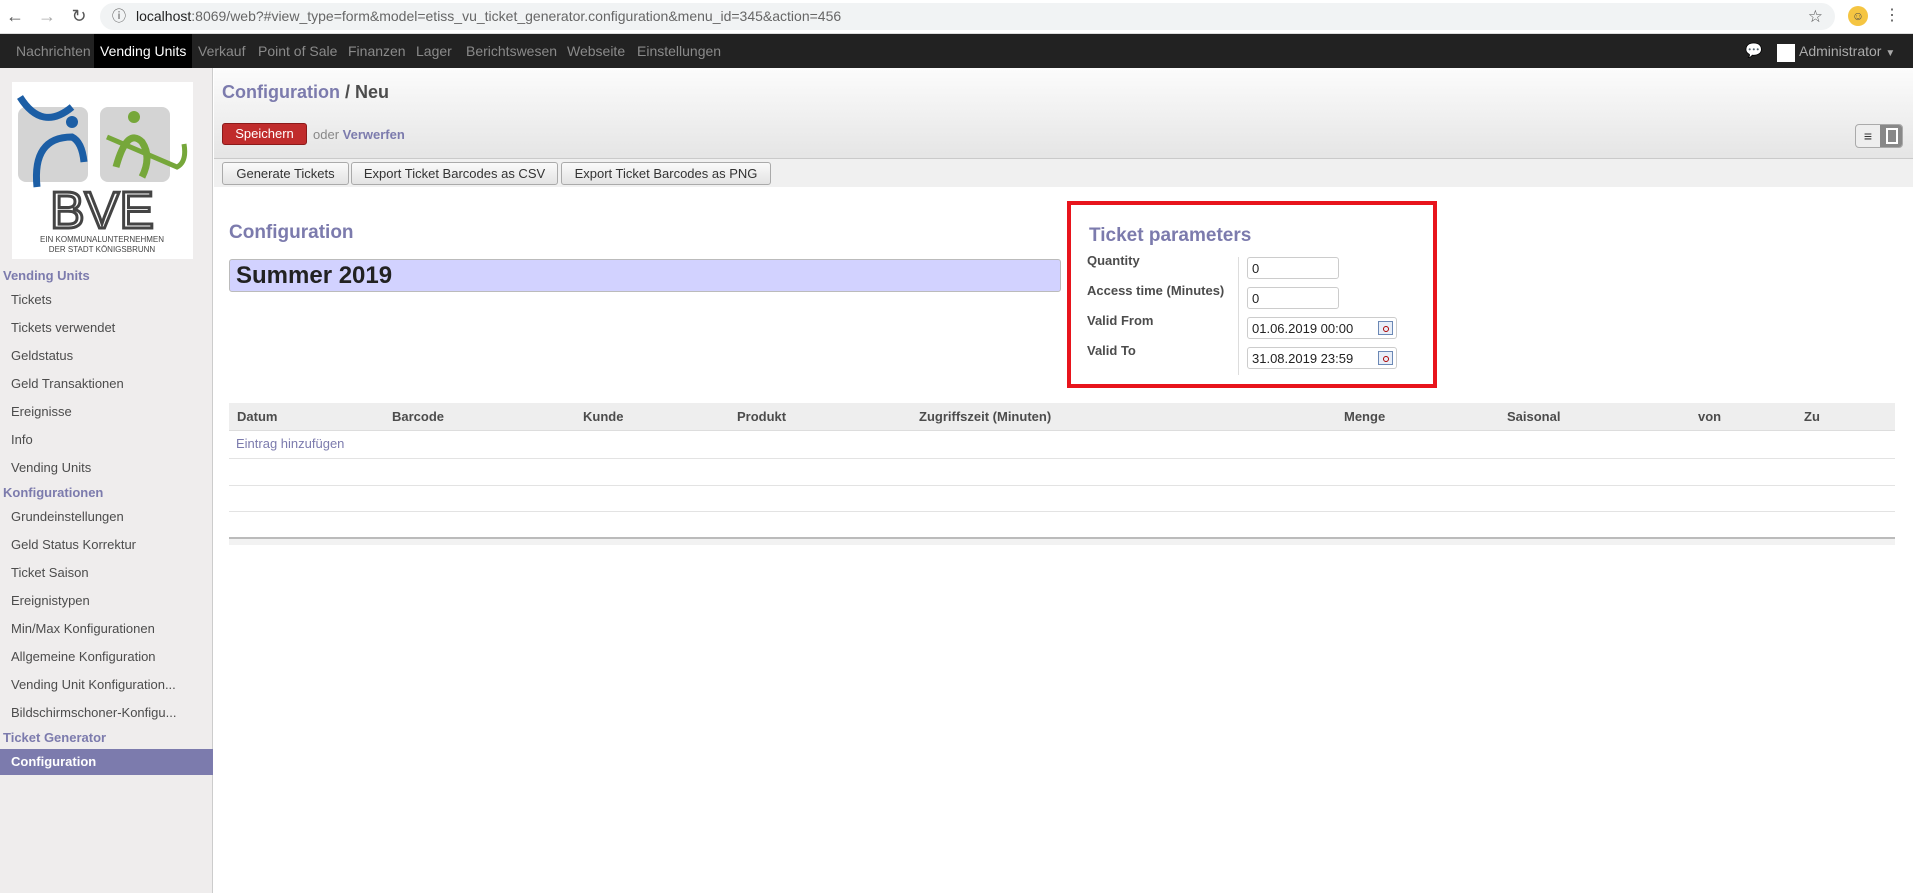 The height and width of the screenshot is (893, 1913). I want to click on divider, so click(1238, 316).